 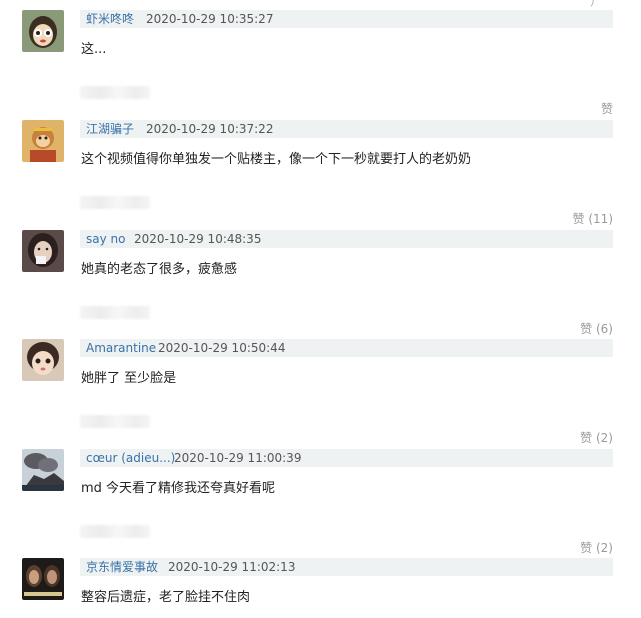 What do you see at coordinates (346, 348) in the screenshot?
I see `comment-meta: Amarantine 2020-10-29 10:50:44` at bounding box center [346, 348].